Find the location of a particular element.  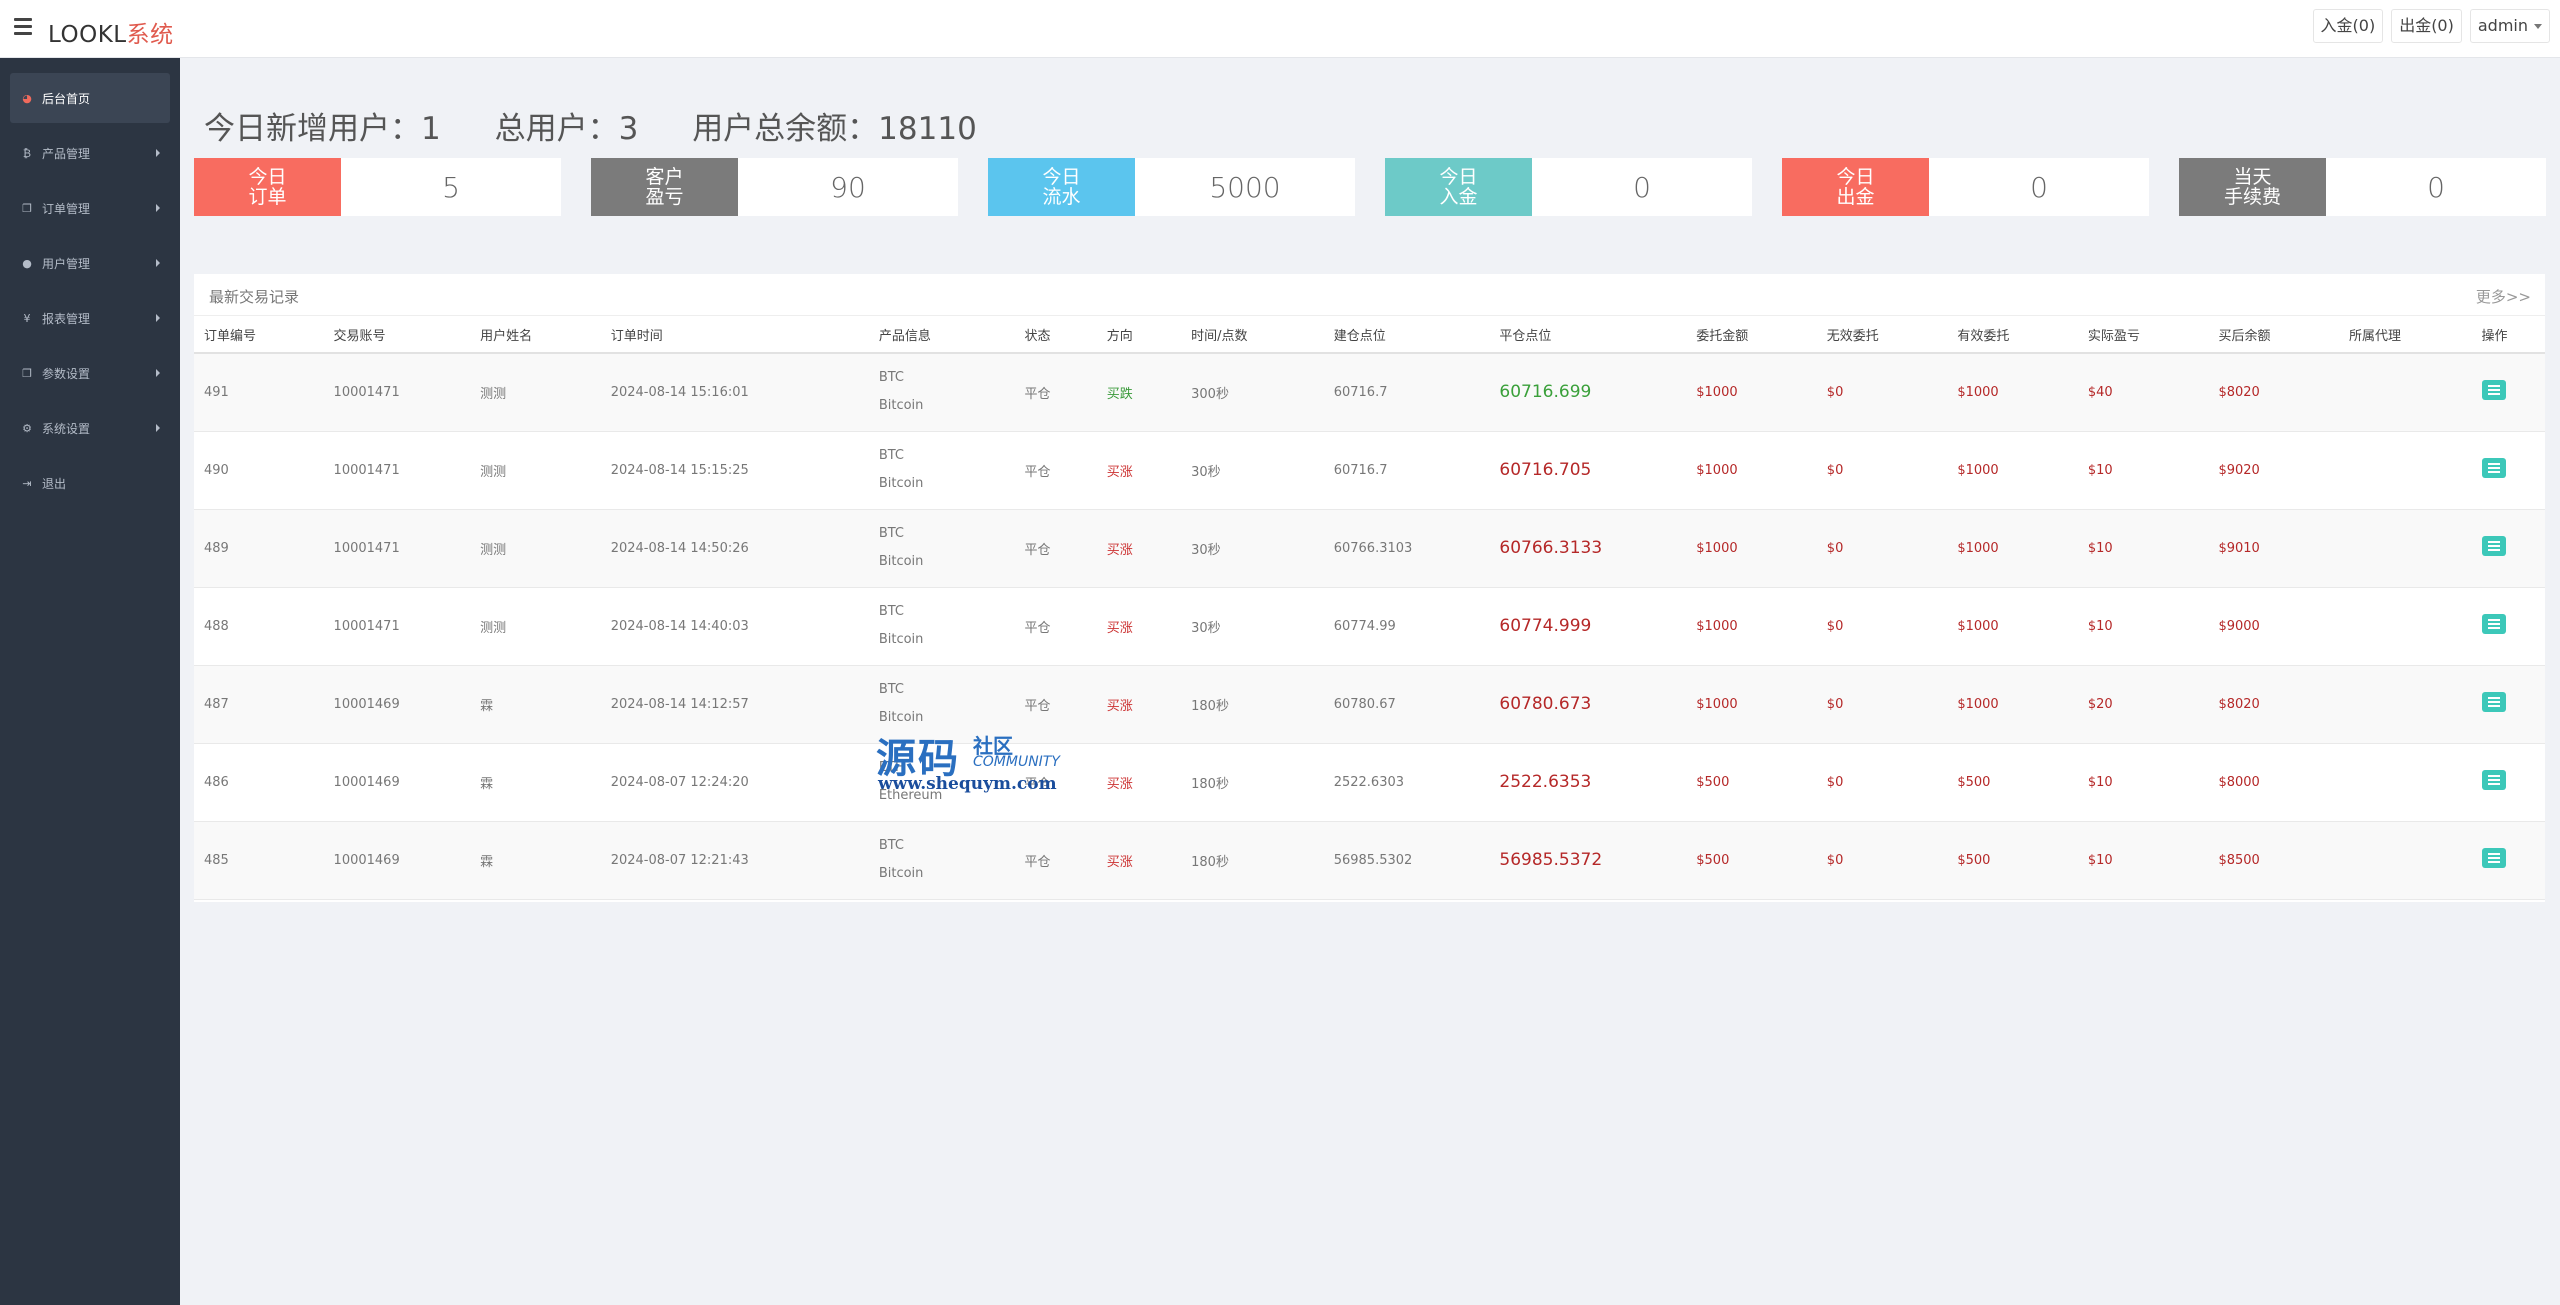

user-name: admin is located at coordinates (2502, 25).